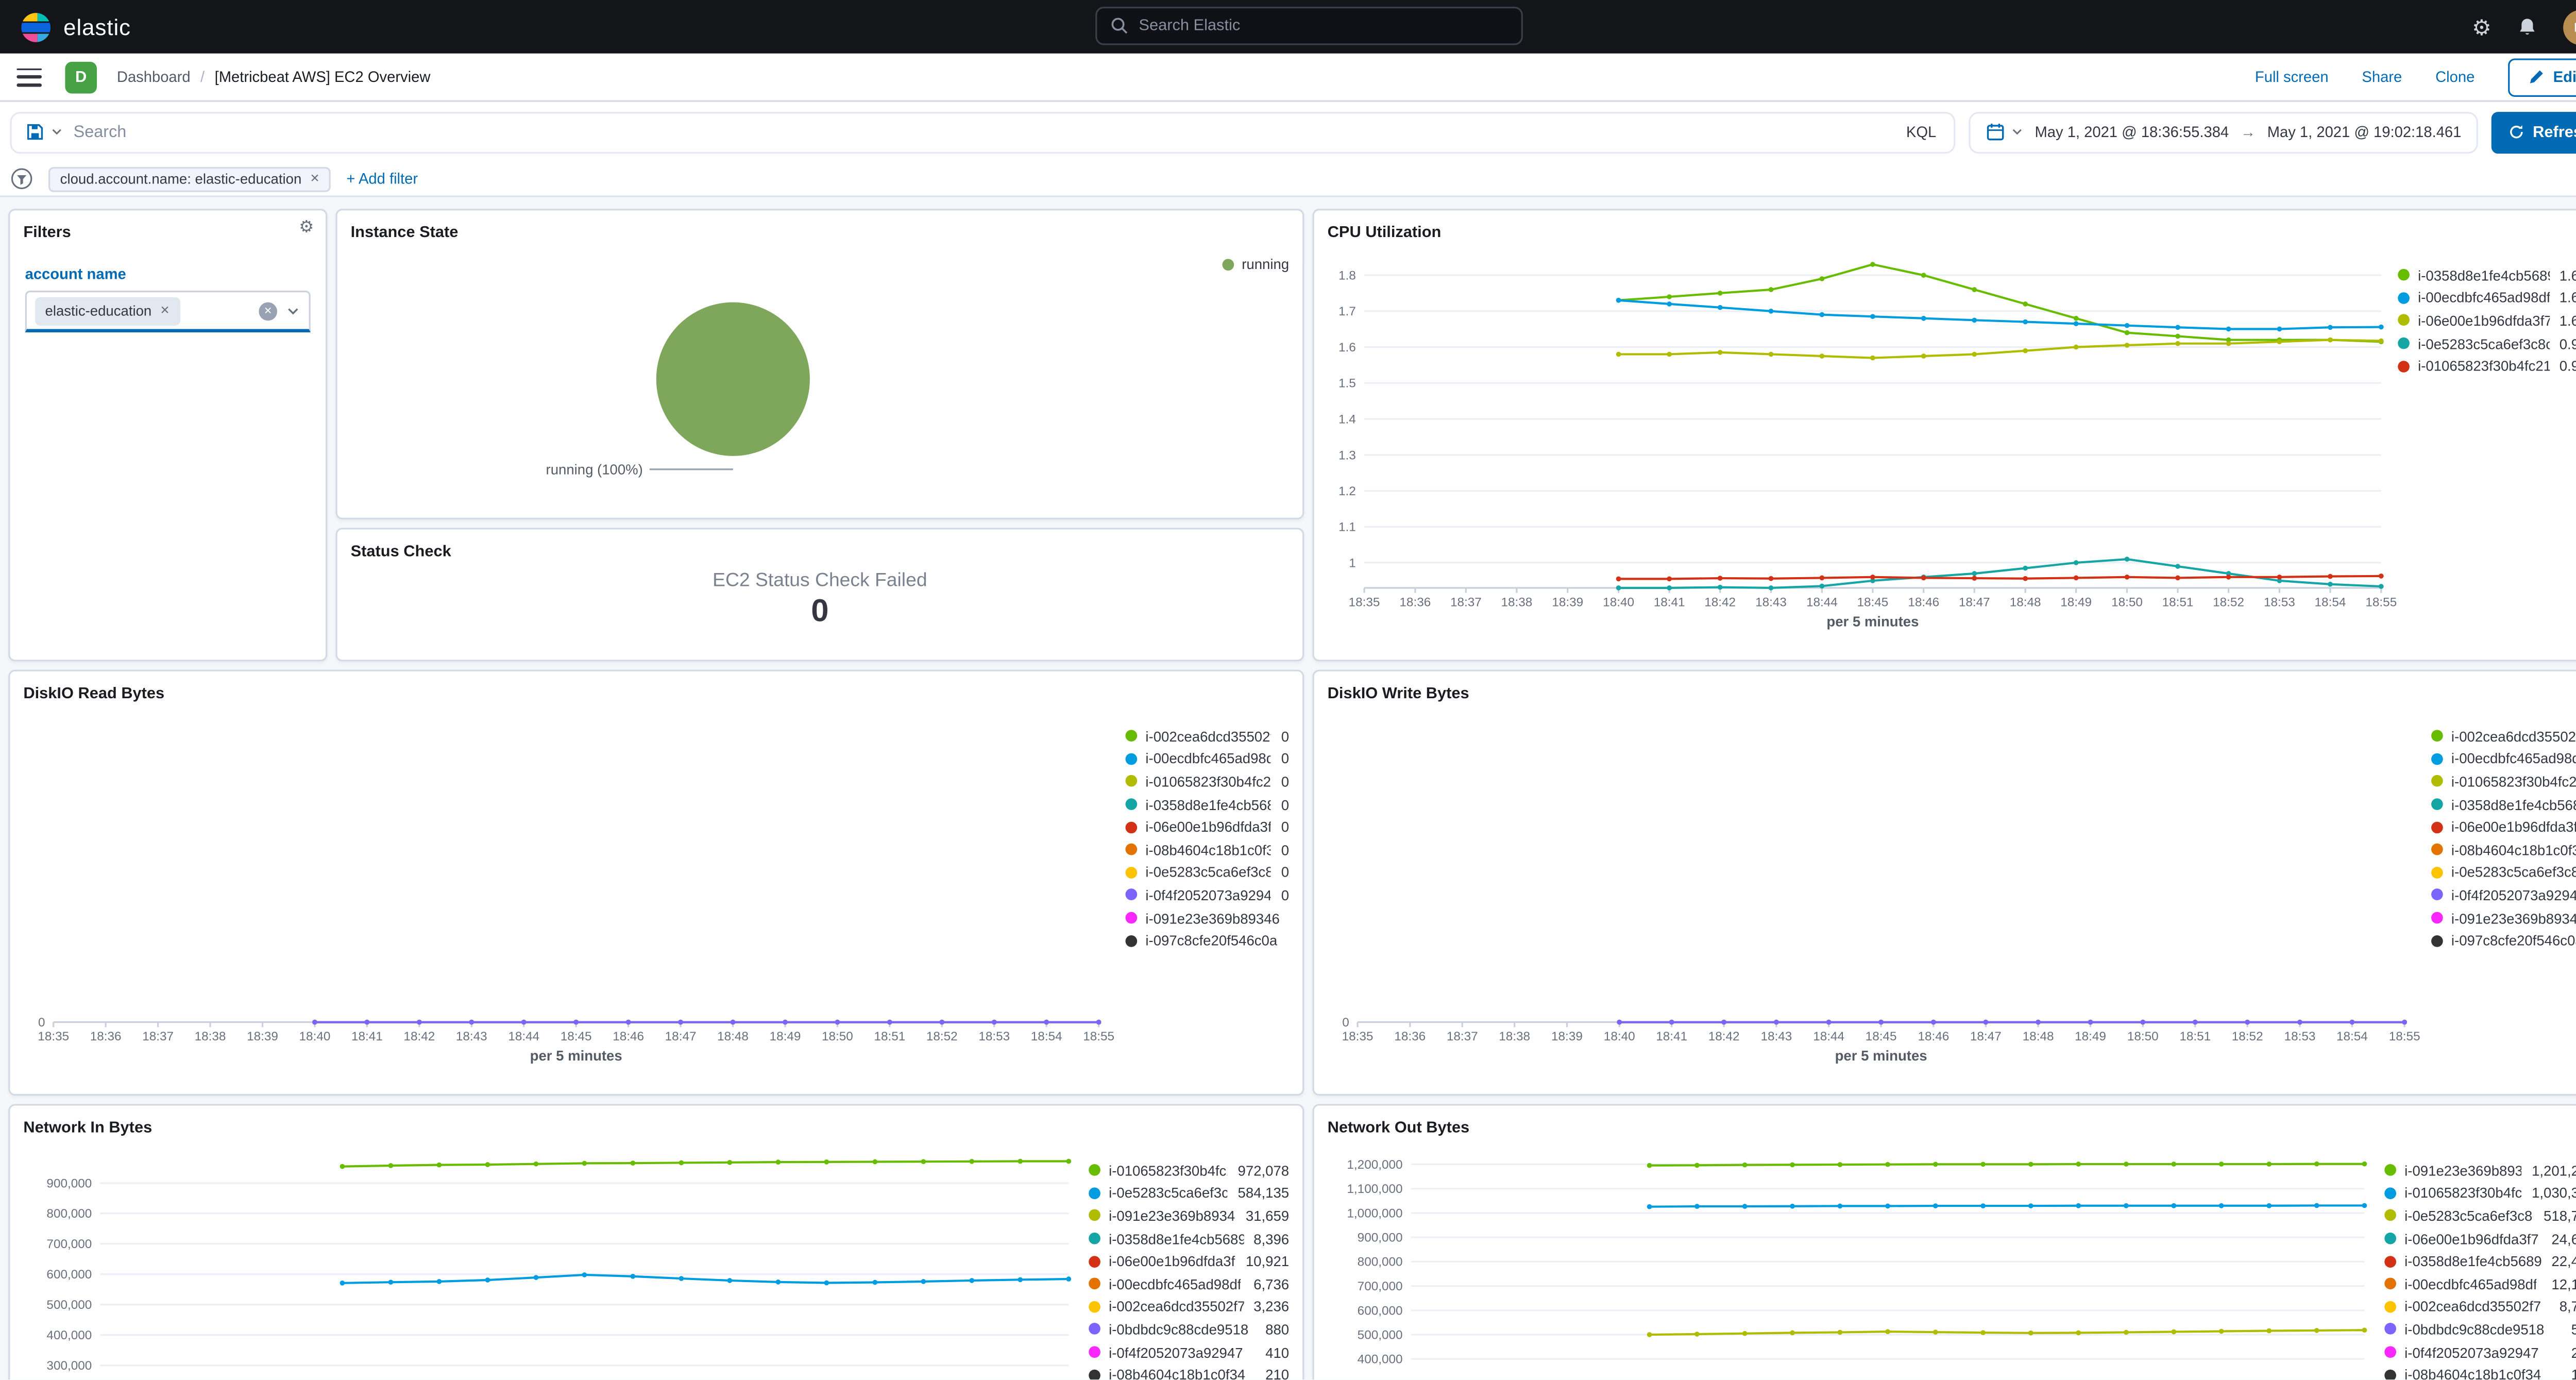 This screenshot has height=1380, width=2576. Describe the element at coordinates (1921, 132) in the screenshot. I see `query-language-button: KQL` at that location.